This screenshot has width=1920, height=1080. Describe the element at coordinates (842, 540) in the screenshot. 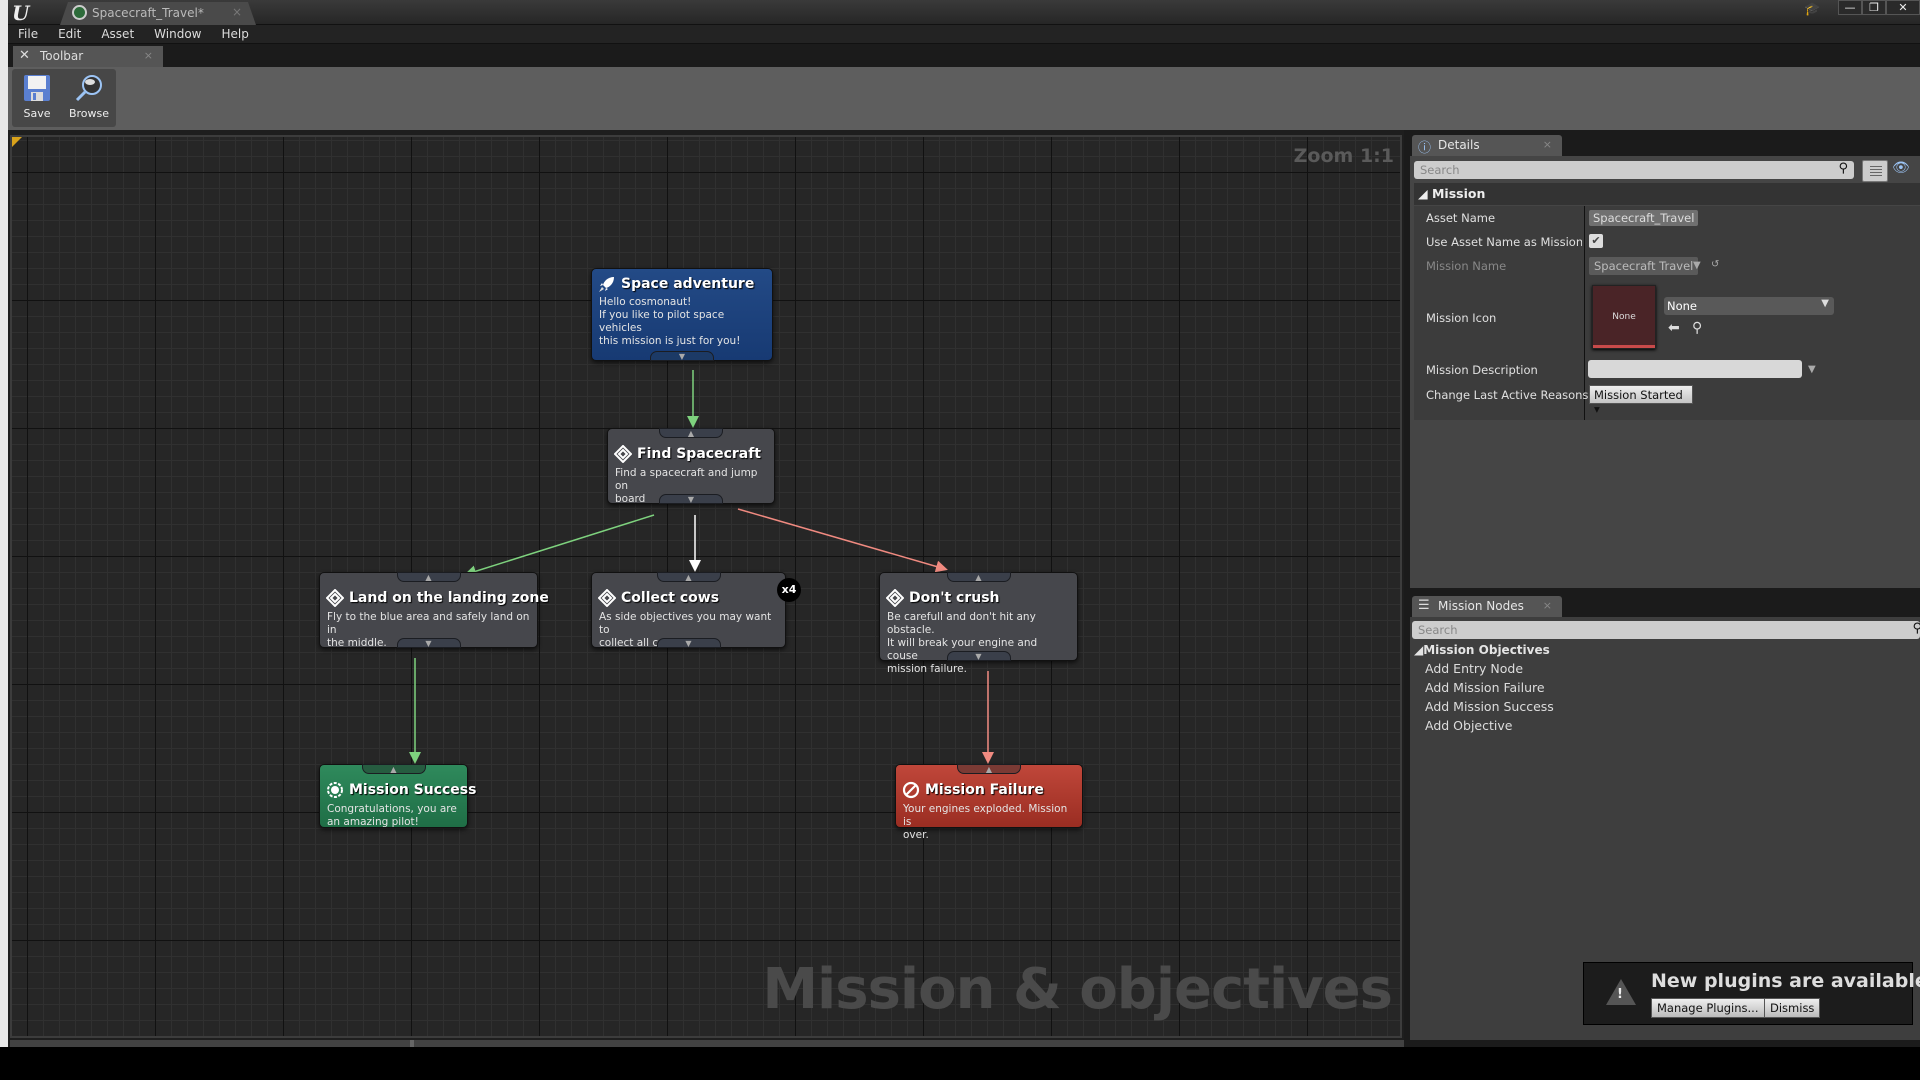

I see `wire-find-to-crush` at that location.